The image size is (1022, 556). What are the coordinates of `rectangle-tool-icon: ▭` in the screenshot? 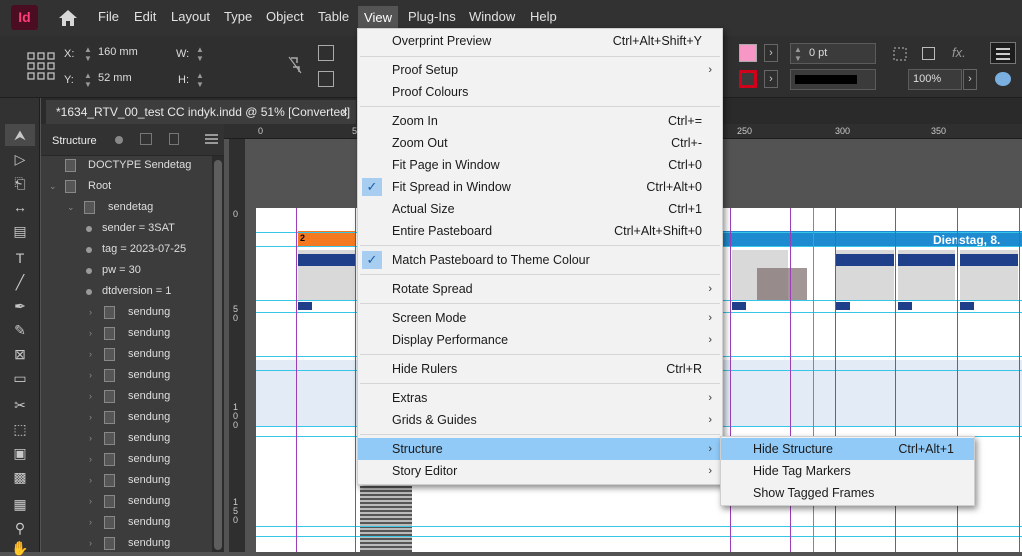 It's located at (20, 378).